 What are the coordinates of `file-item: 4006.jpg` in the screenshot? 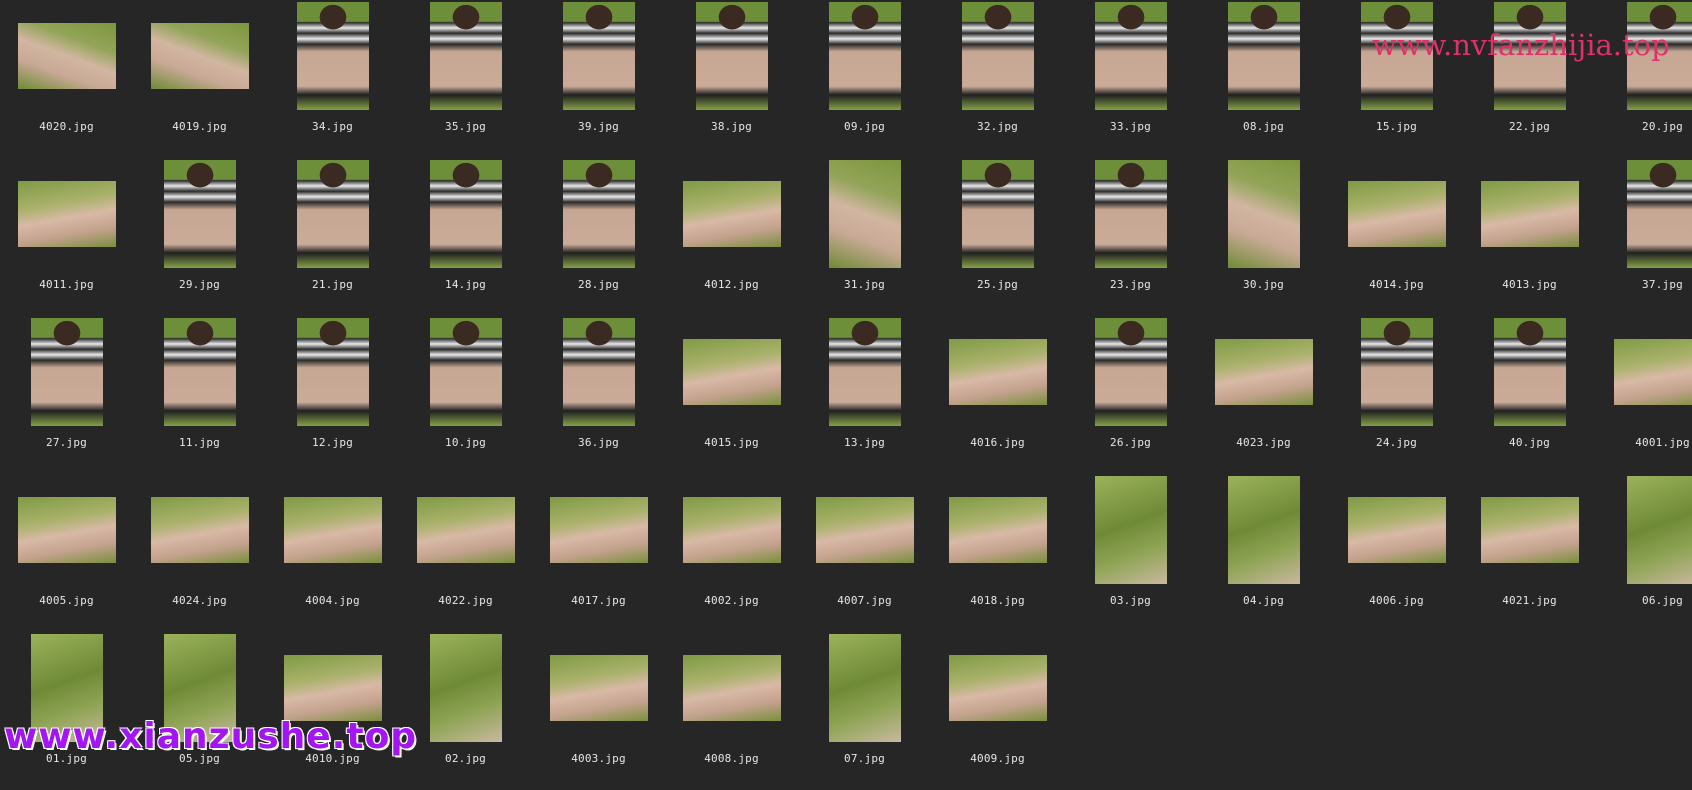 It's located at (1396, 553).